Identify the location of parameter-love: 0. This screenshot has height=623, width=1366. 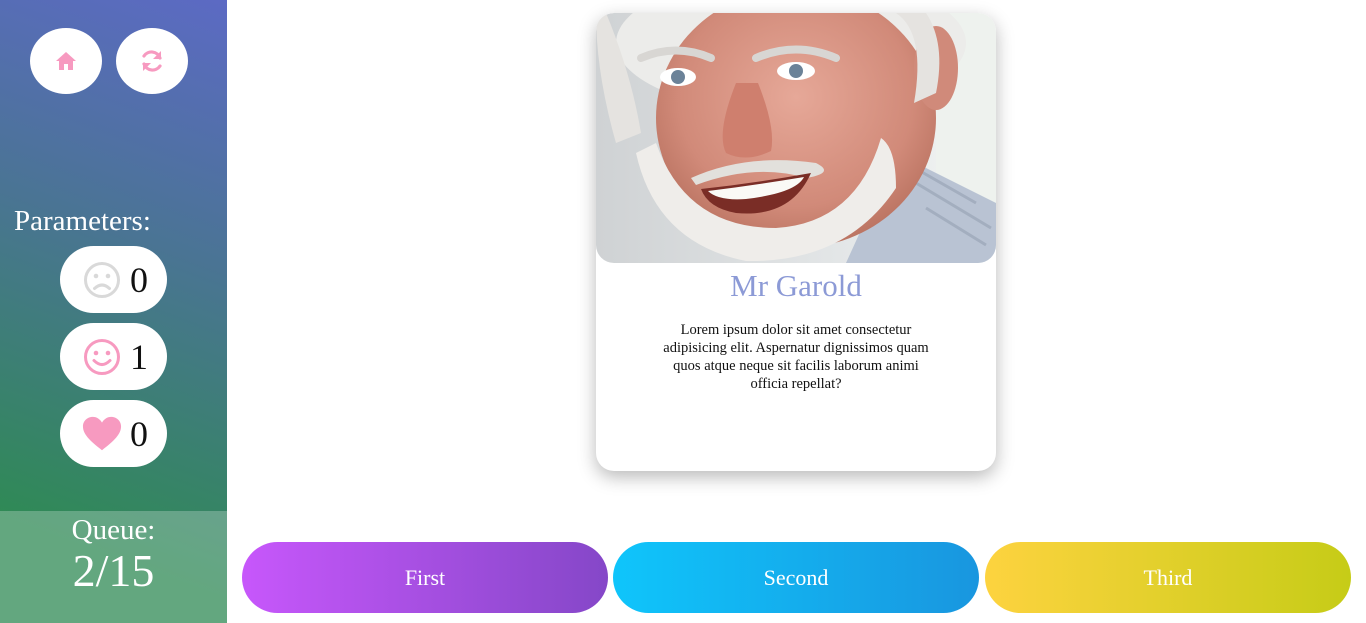
(113, 433).